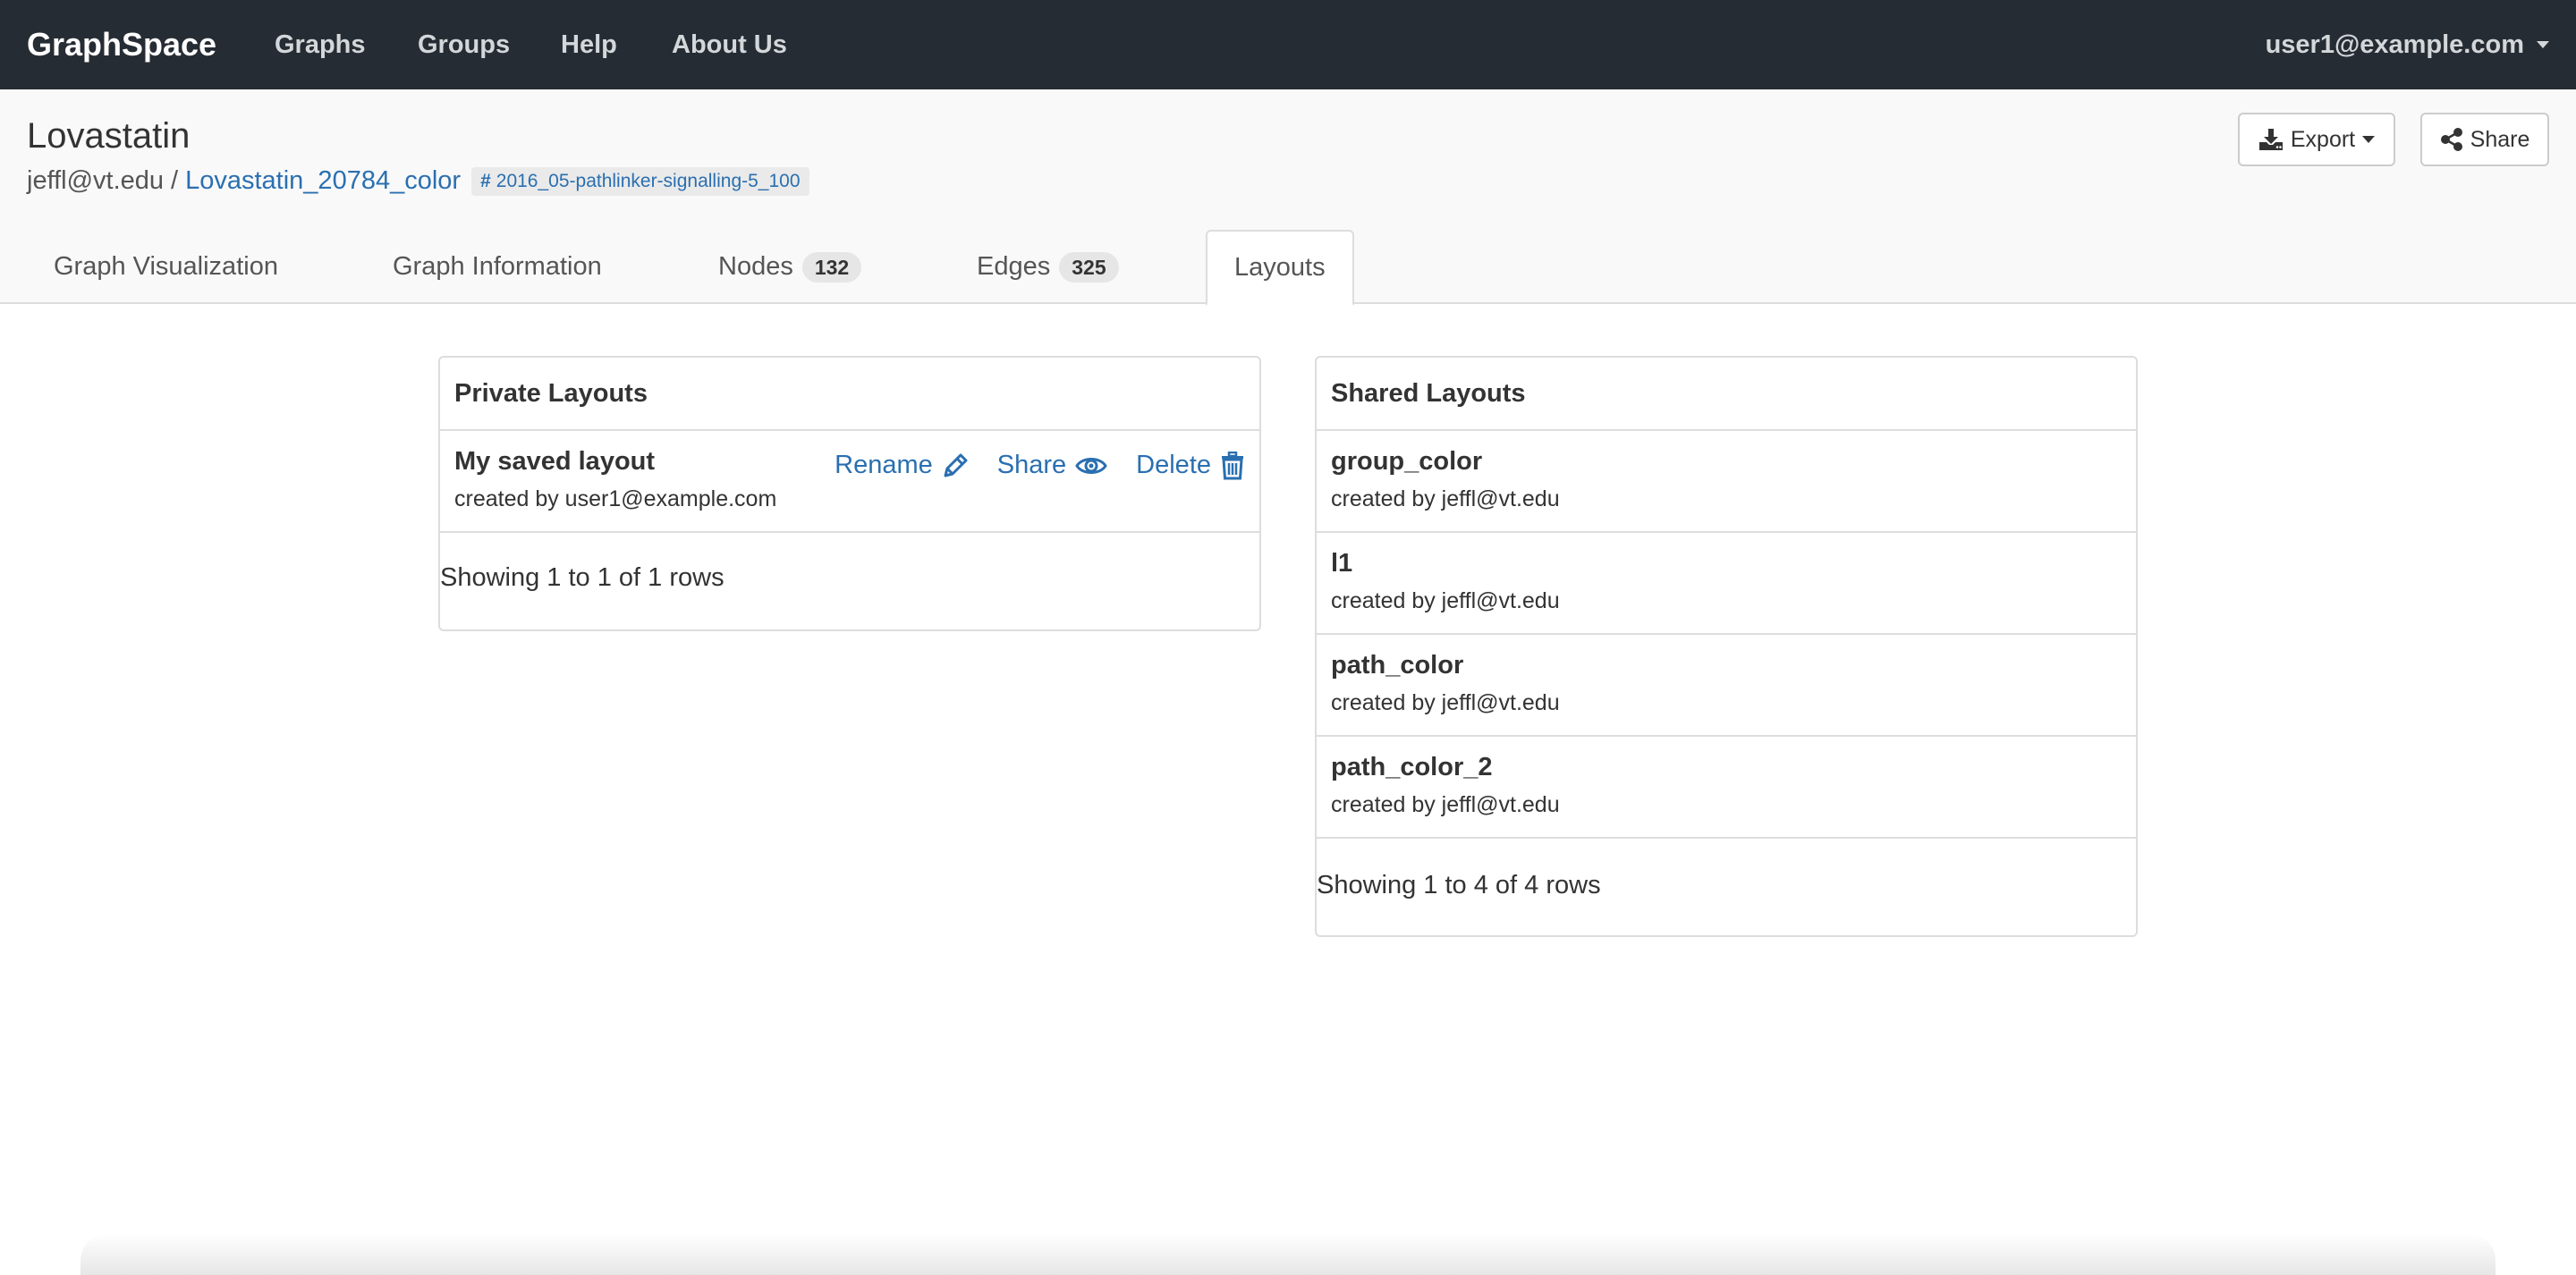 This screenshot has height=1275, width=2576. Describe the element at coordinates (1031, 465) in the screenshot. I see `share-layout-label: Share` at that location.